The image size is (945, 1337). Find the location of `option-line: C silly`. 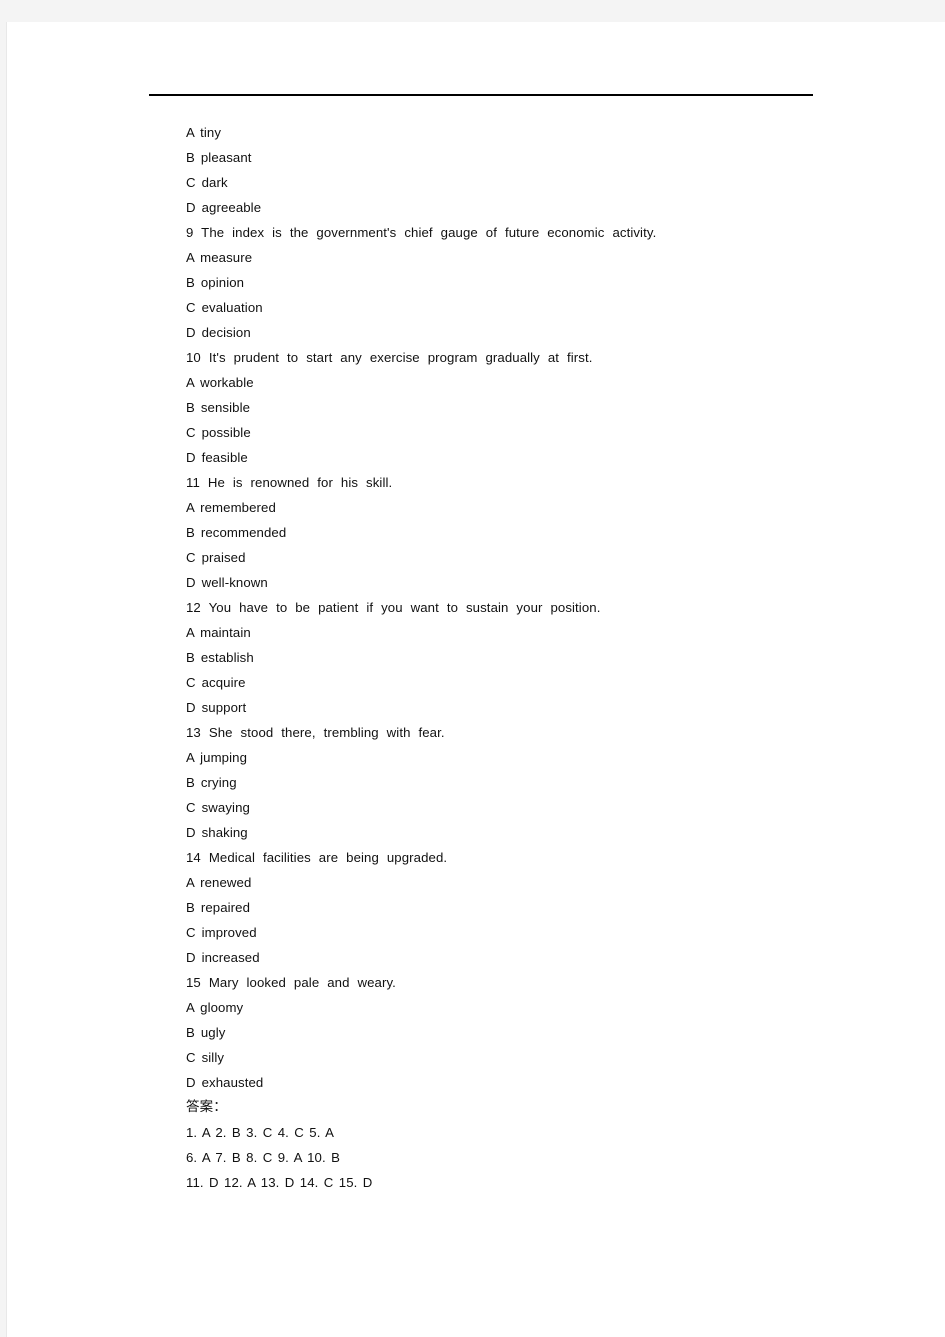

option-line: C silly is located at coordinates (205, 1057).